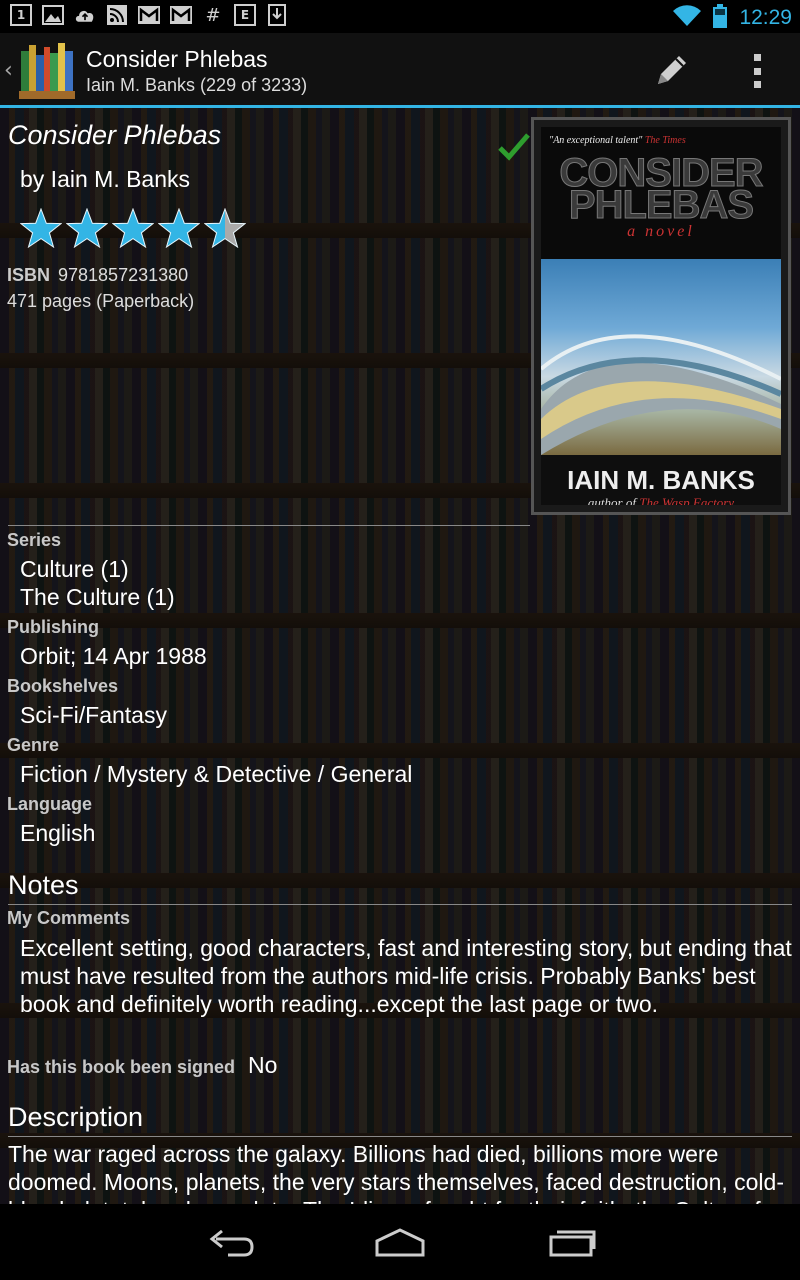  I want to click on description-heading: Description, so click(76, 1117).